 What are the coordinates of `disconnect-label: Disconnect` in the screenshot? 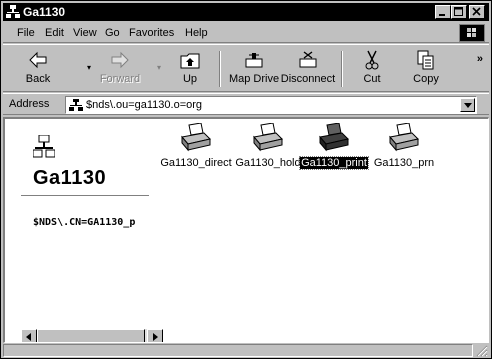 It's located at (308, 79).